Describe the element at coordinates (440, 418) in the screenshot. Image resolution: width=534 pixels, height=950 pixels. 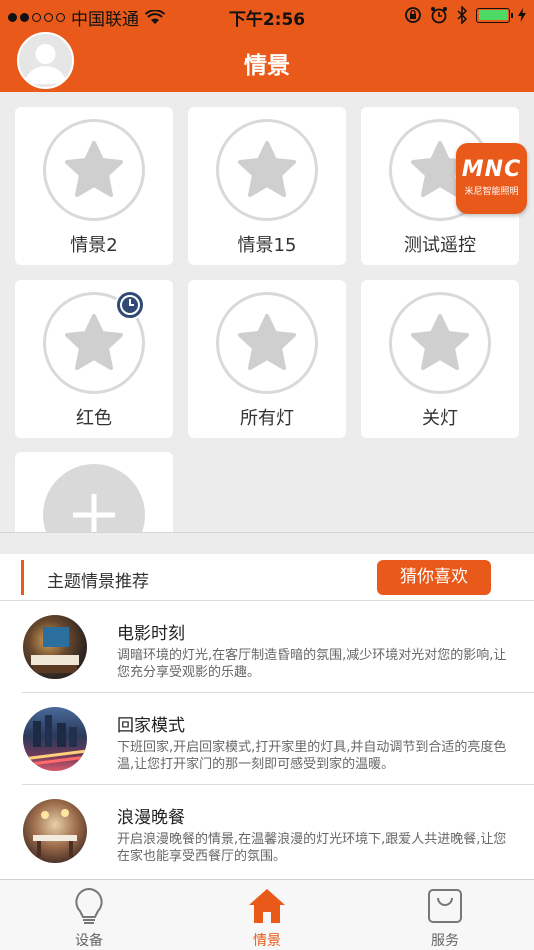
I see `scene-label: 关灯` at that location.